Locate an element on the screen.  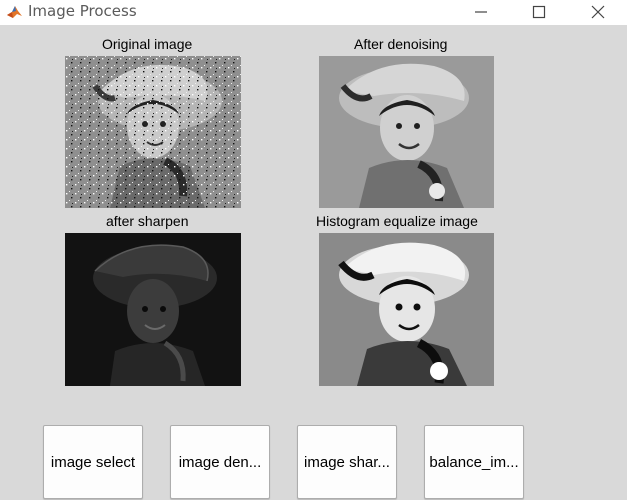
maximize-icon is located at coordinates (539, 12).